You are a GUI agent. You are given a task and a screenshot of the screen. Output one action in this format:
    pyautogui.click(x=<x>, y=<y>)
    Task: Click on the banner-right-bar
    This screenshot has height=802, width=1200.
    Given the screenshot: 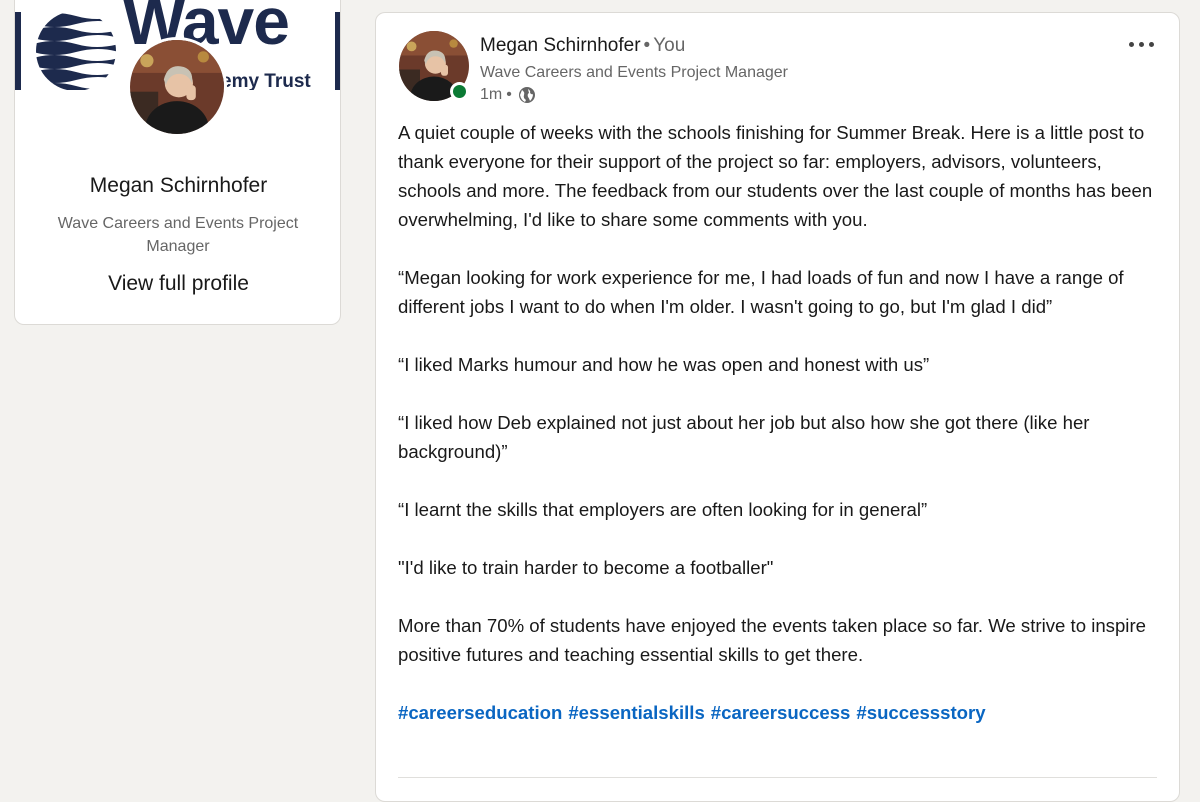 What is the action you would take?
    pyautogui.click(x=337, y=51)
    